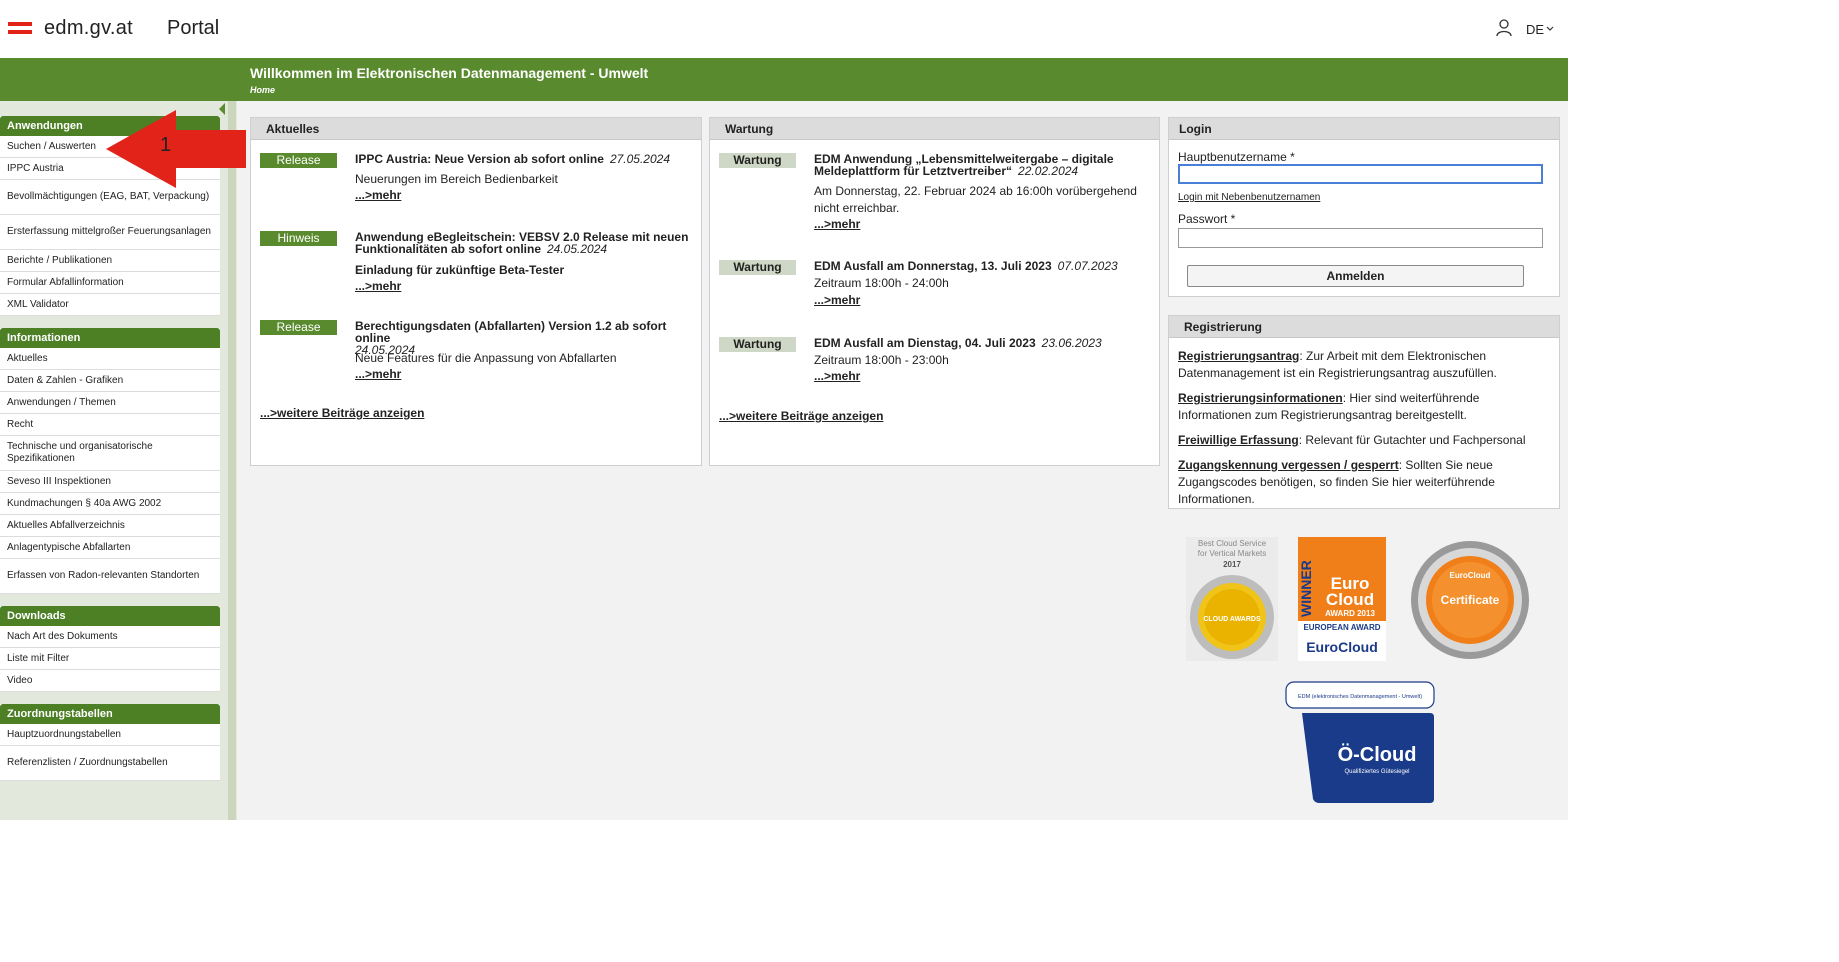 This screenshot has width=1839, height=962. What do you see at coordinates (456, 179) in the screenshot?
I see `news-text: Neuerungen im Bereich Bedienbarkeit` at bounding box center [456, 179].